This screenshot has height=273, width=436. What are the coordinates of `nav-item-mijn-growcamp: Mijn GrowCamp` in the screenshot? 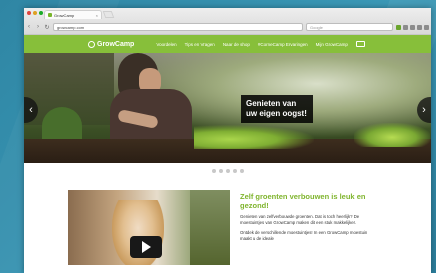 It's located at (332, 44).